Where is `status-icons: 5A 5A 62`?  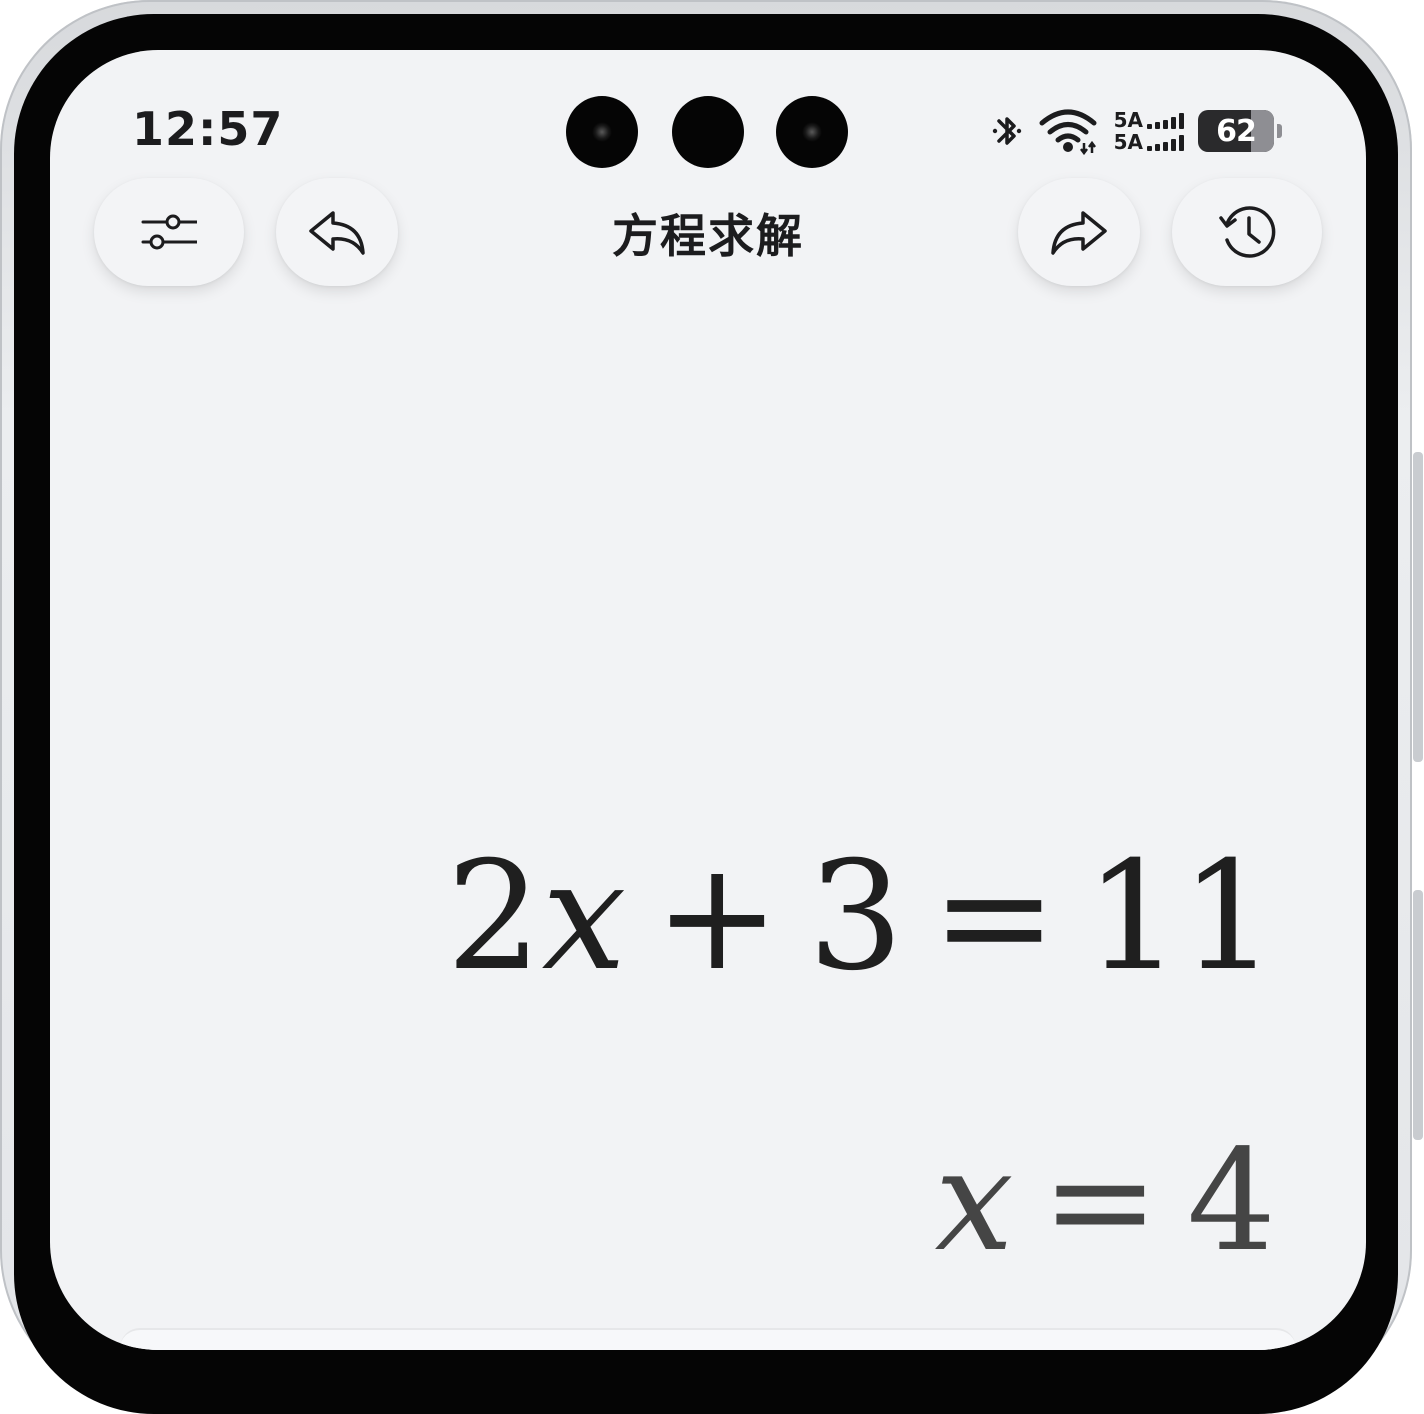
status-icons: 5A 5A 62 is located at coordinates (1136, 131).